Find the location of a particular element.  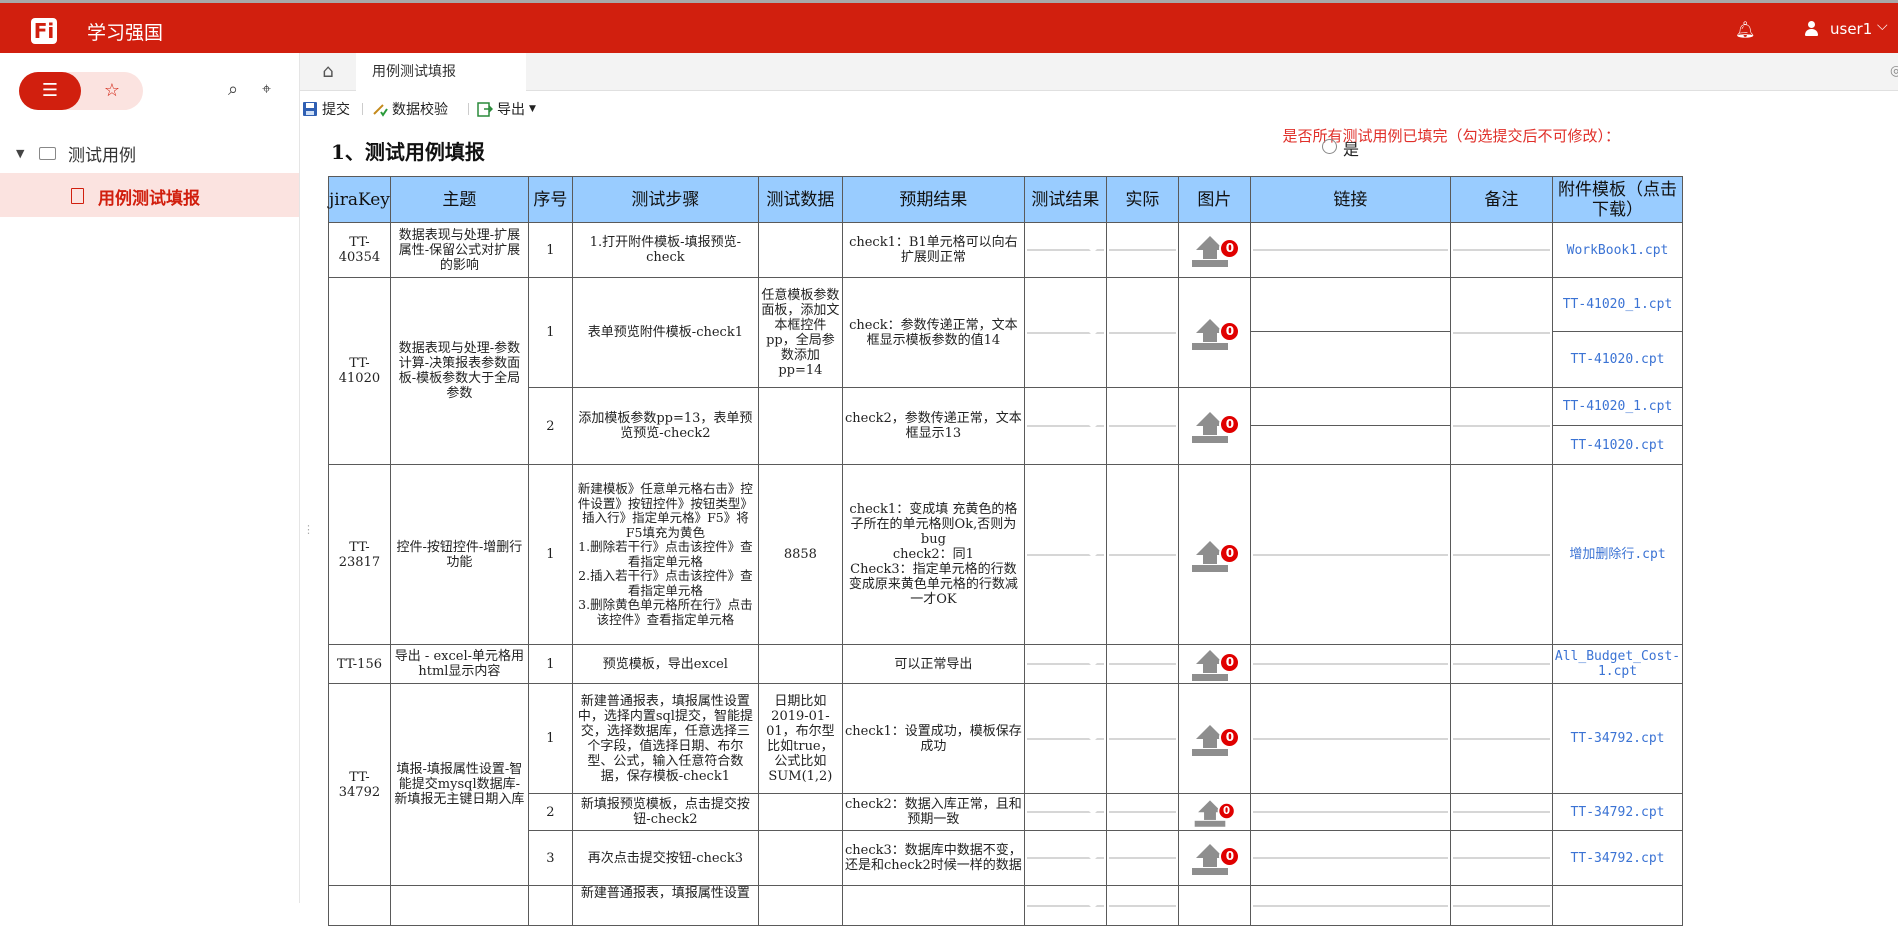

user-name: user1 is located at coordinates (1851, 29).